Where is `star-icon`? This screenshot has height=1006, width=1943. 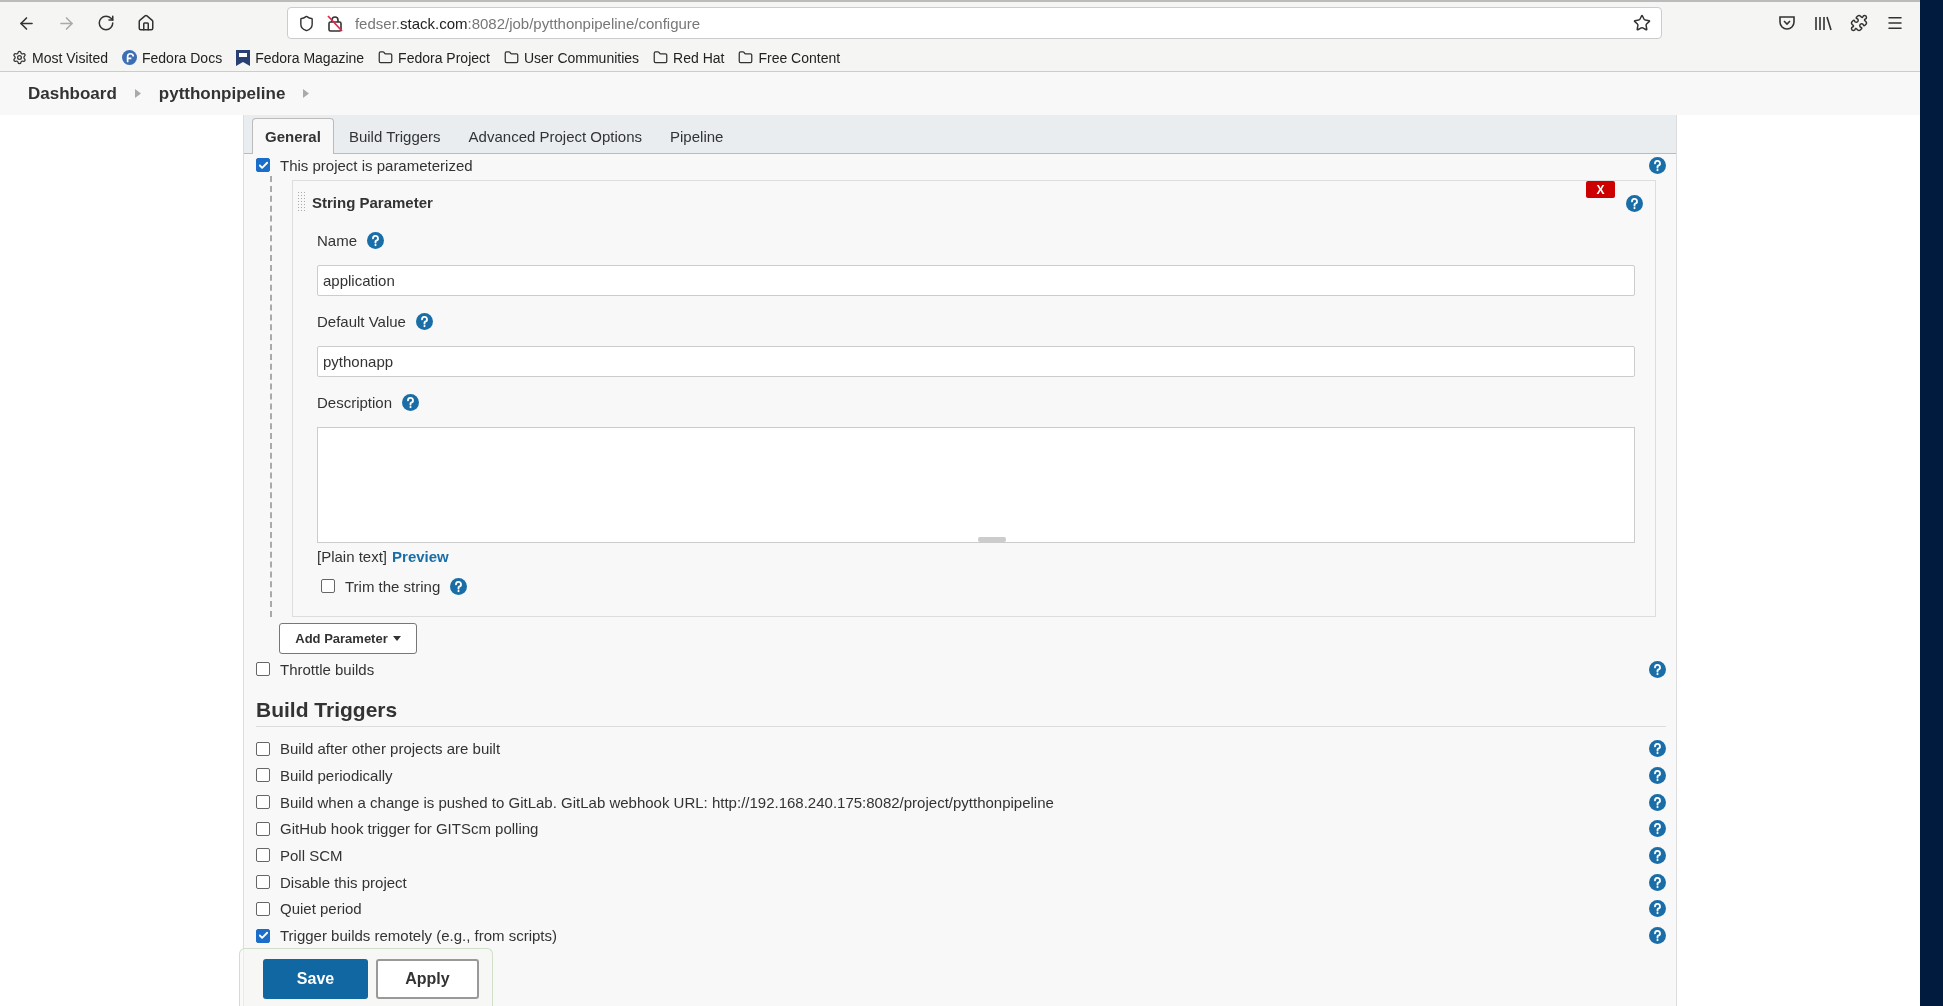 star-icon is located at coordinates (1642, 23).